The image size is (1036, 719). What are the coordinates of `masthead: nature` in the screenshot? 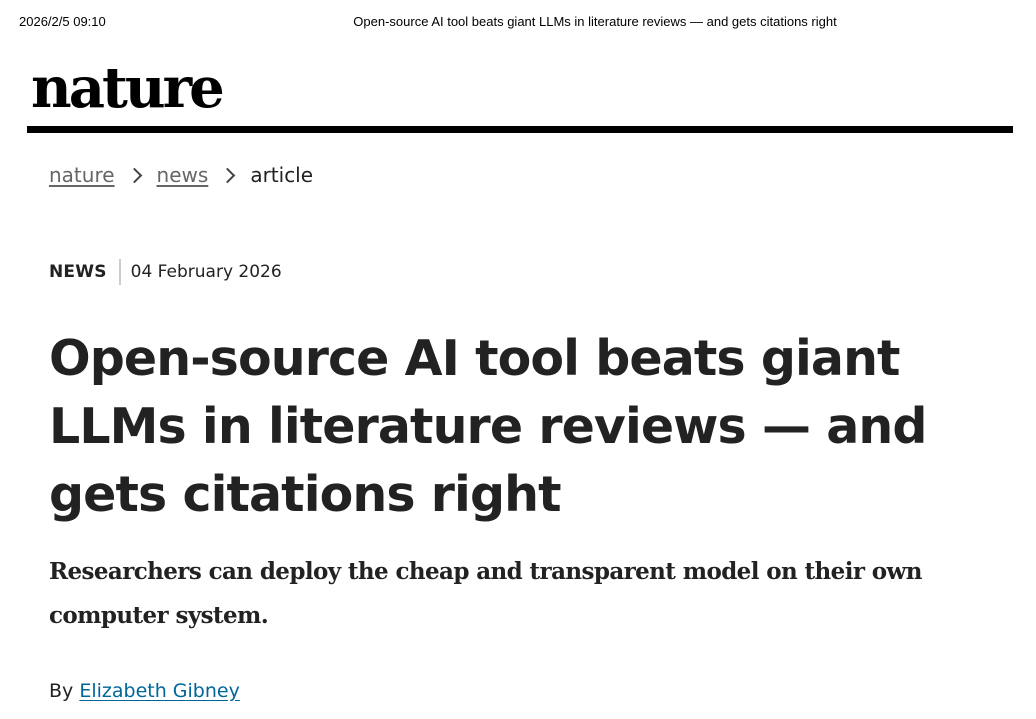 It's located at (520, 93).